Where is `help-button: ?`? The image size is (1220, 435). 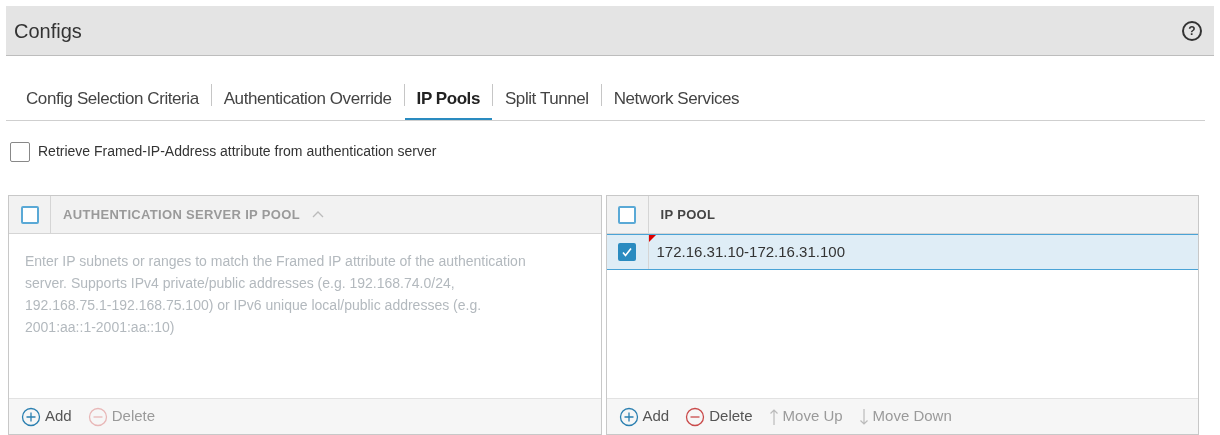
help-button: ? is located at coordinates (1192, 30).